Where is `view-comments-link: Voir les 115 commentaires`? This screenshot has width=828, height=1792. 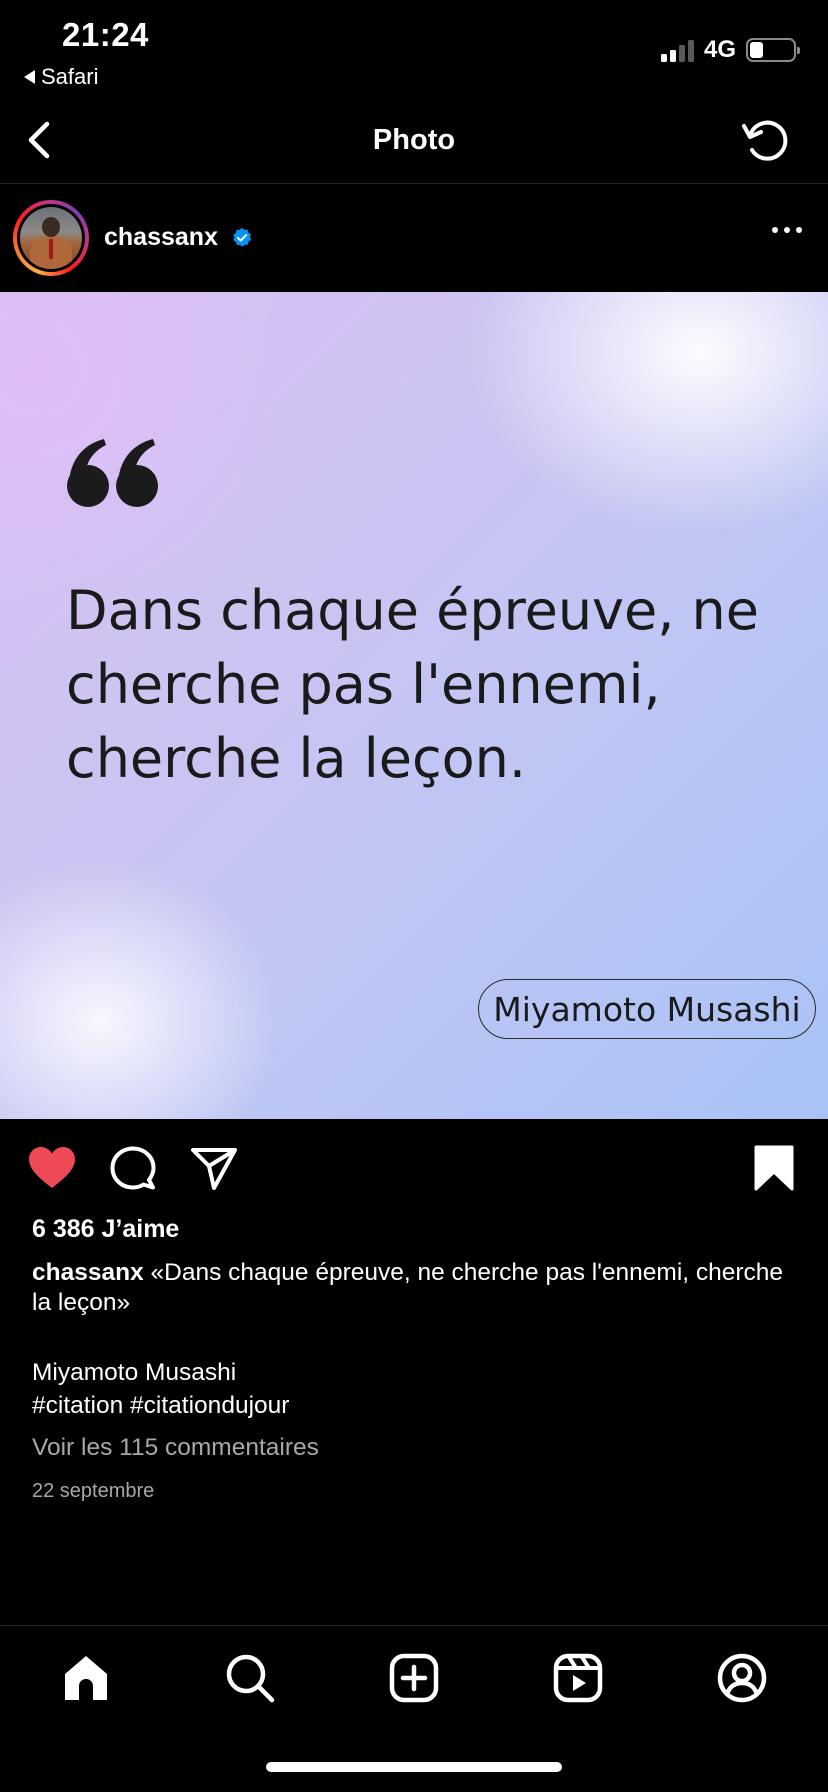
view-comments-link: Voir les 115 commentaires is located at coordinates (175, 1448).